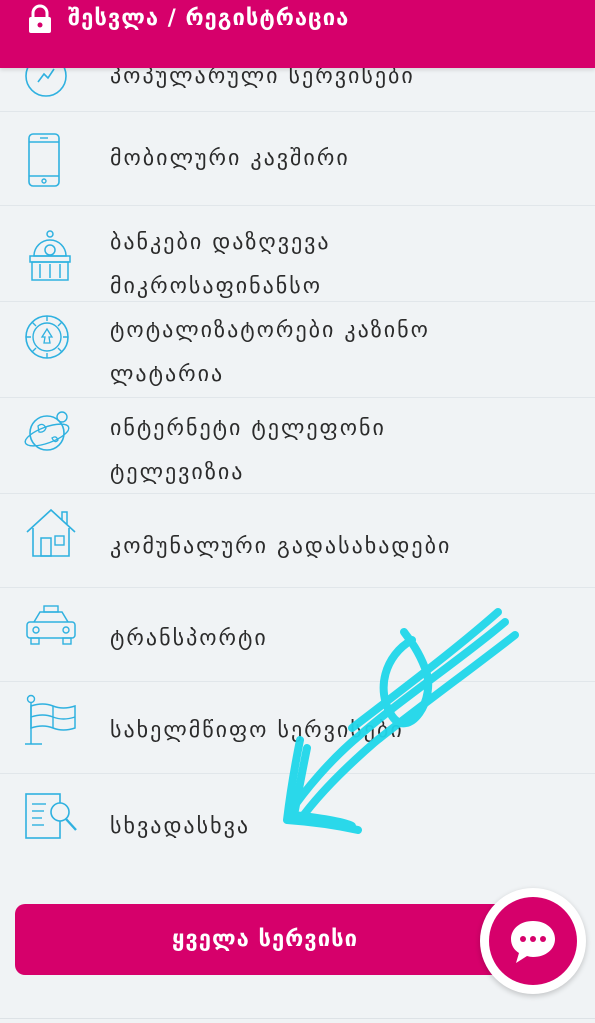 This screenshot has width=595, height=1023. What do you see at coordinates (297, 822) in the screenshot?
I see `category-other: სხვადასხვა` at bounding box center [297, 822].